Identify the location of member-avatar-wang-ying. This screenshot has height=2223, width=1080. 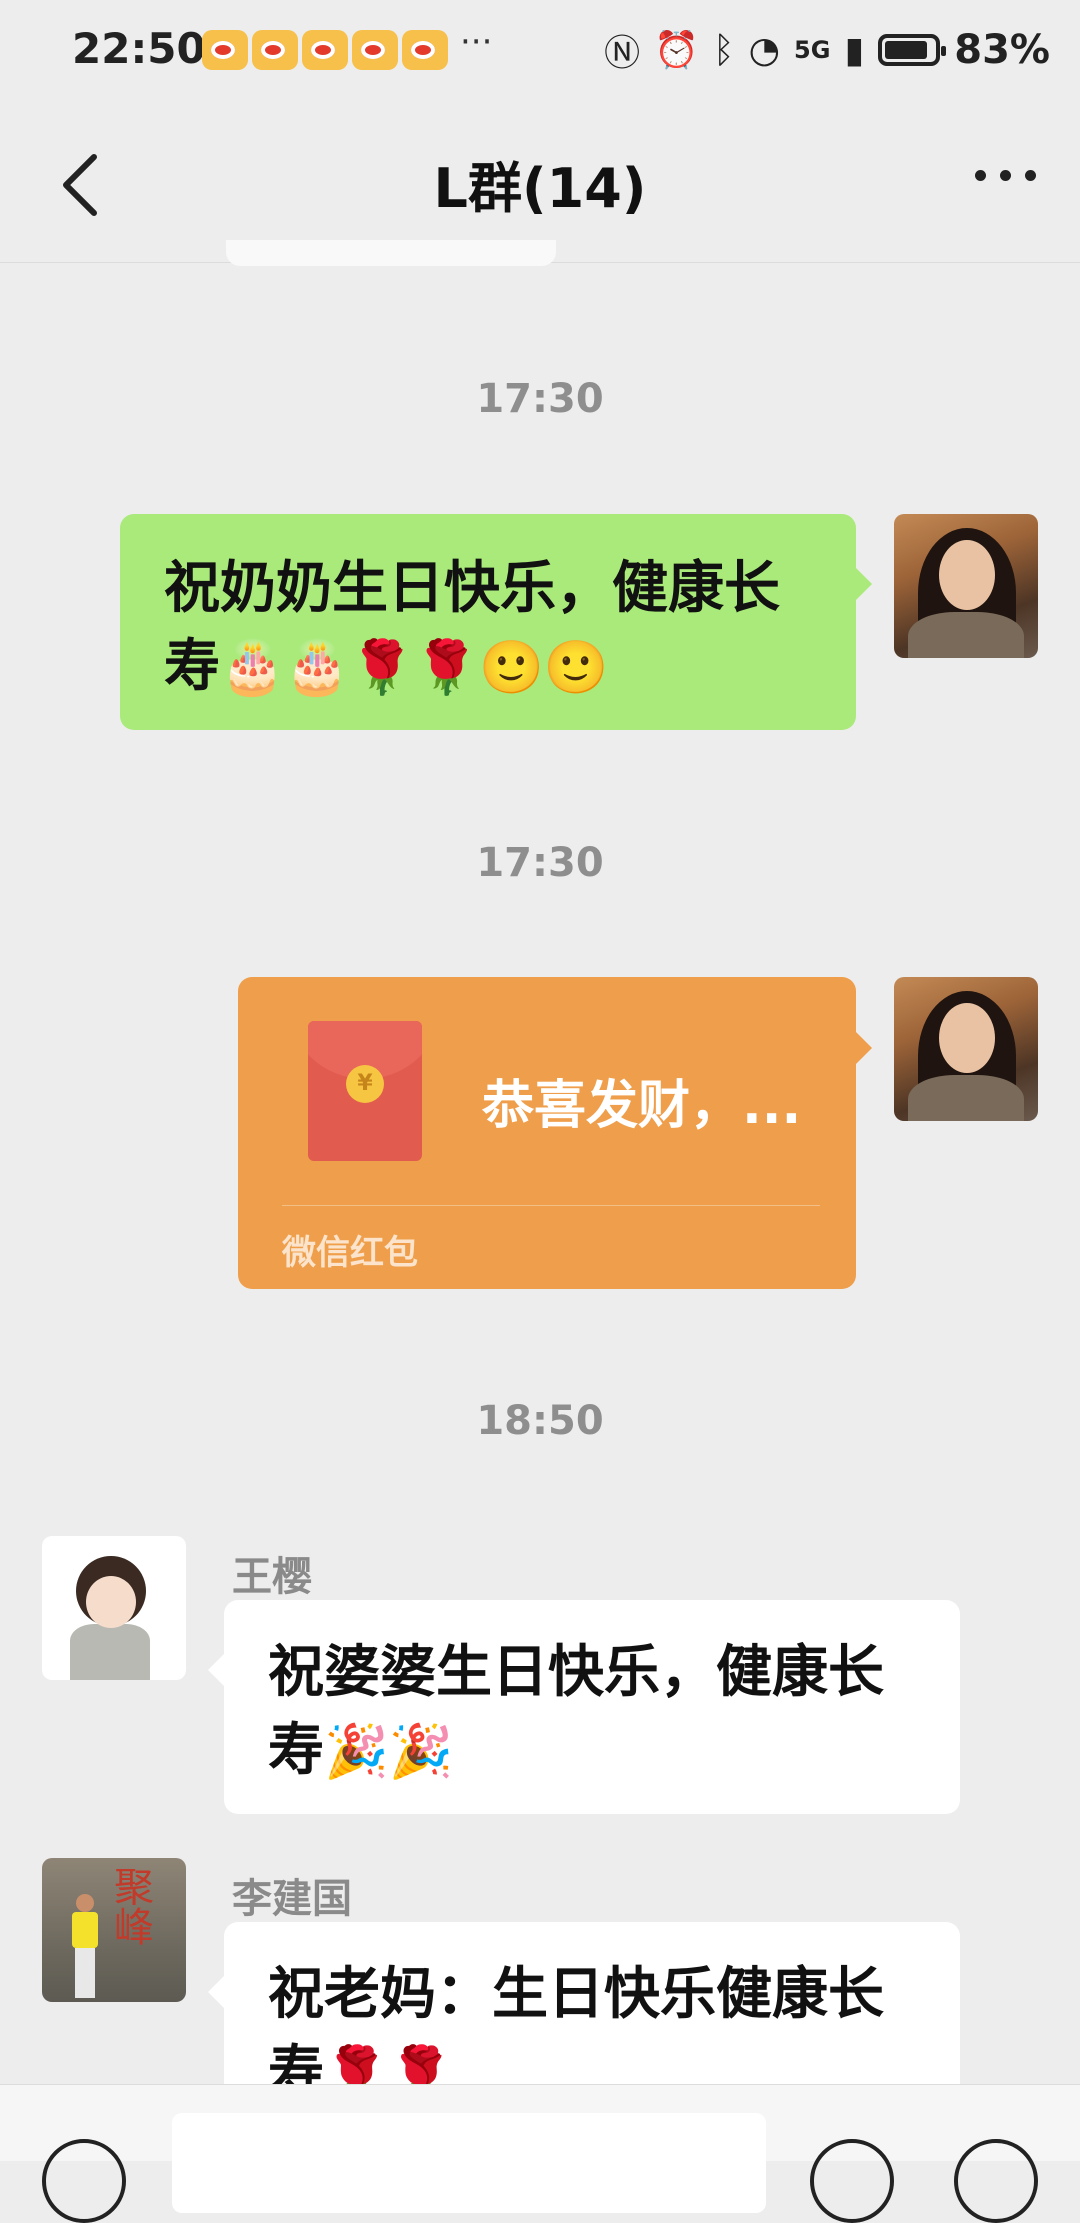
(114, 1608).